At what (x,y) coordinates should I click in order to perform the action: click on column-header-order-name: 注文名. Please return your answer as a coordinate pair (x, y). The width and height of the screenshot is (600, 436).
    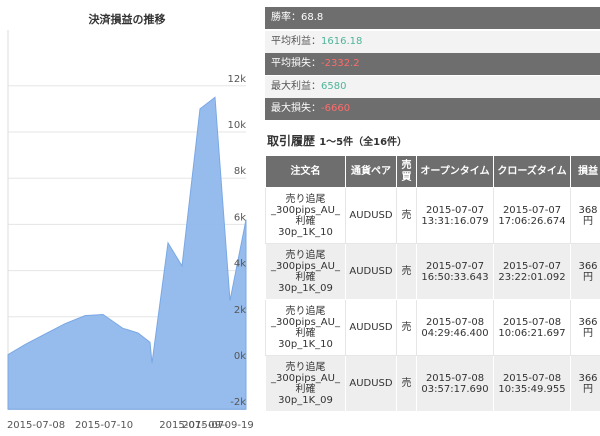
    Looking at the image, I should click on (305, 171).